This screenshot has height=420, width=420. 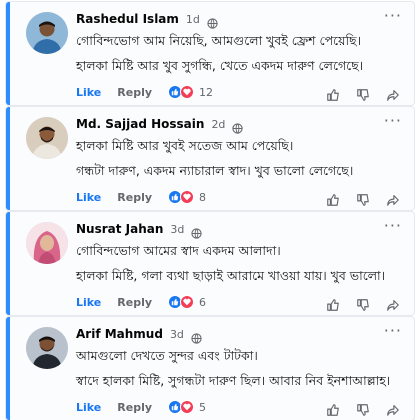 What do you see at coordinates (127, 19) in the screenshot?
I see `author-name: Rashedul Islam` at bounding box center [127, 19].